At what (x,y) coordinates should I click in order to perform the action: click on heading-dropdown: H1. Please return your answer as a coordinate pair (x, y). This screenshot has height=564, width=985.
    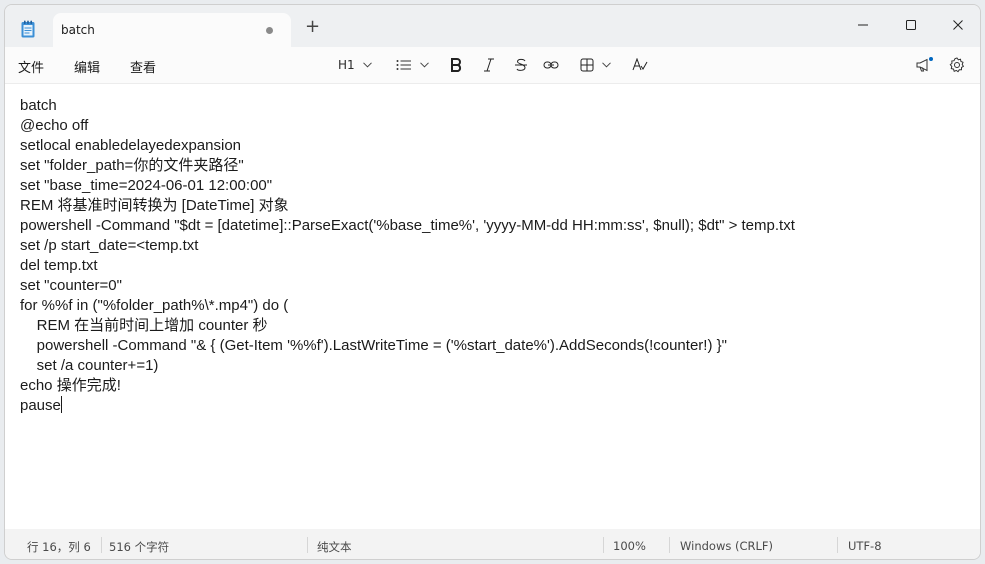
    Looking at the image, I should click on (355, 65).